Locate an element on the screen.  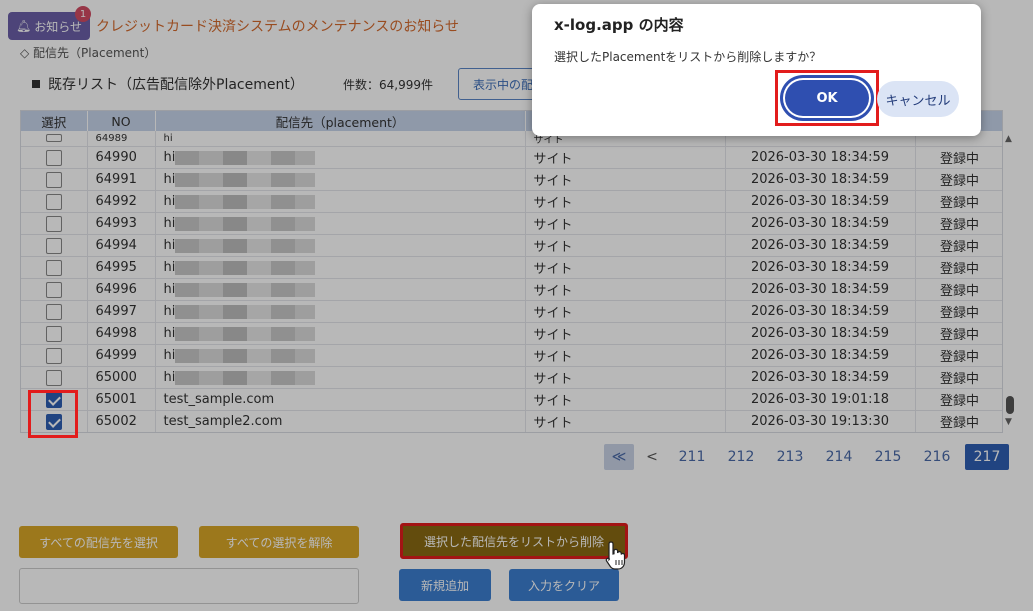
dialog-title: x-log.app の内容 is located at coordinates (619, 25).